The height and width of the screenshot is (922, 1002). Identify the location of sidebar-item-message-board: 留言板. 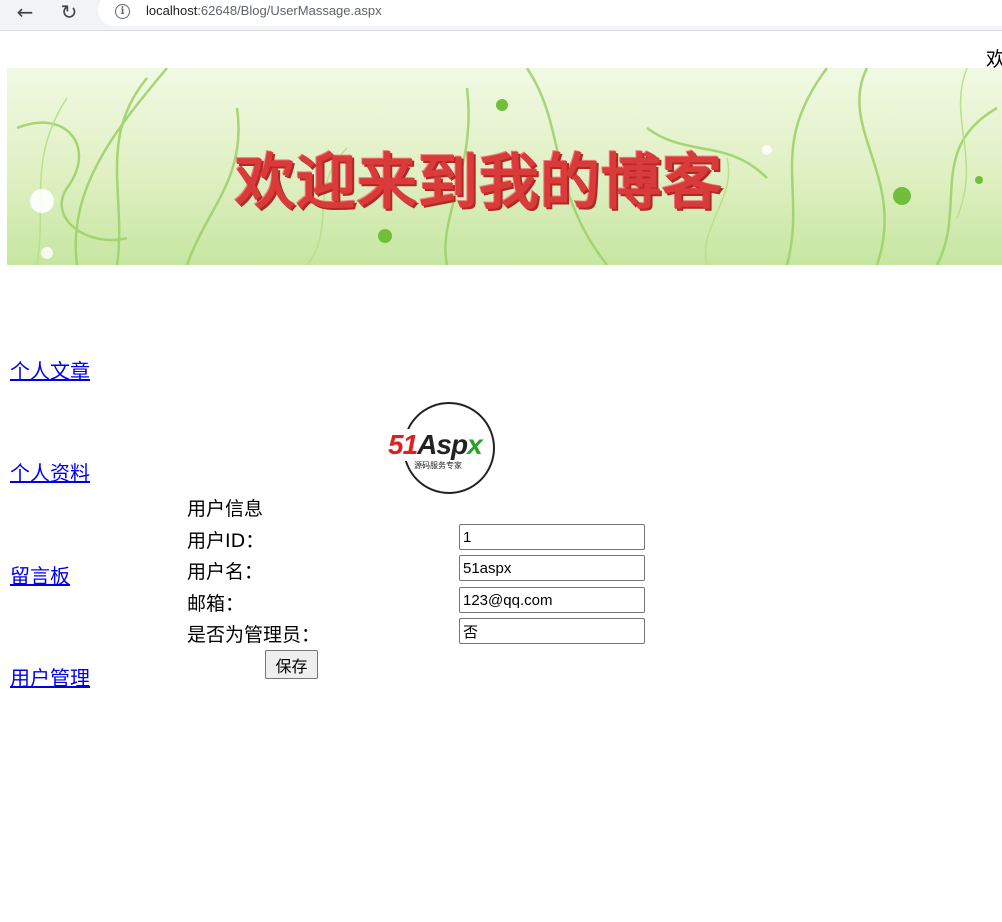
(40, 574).